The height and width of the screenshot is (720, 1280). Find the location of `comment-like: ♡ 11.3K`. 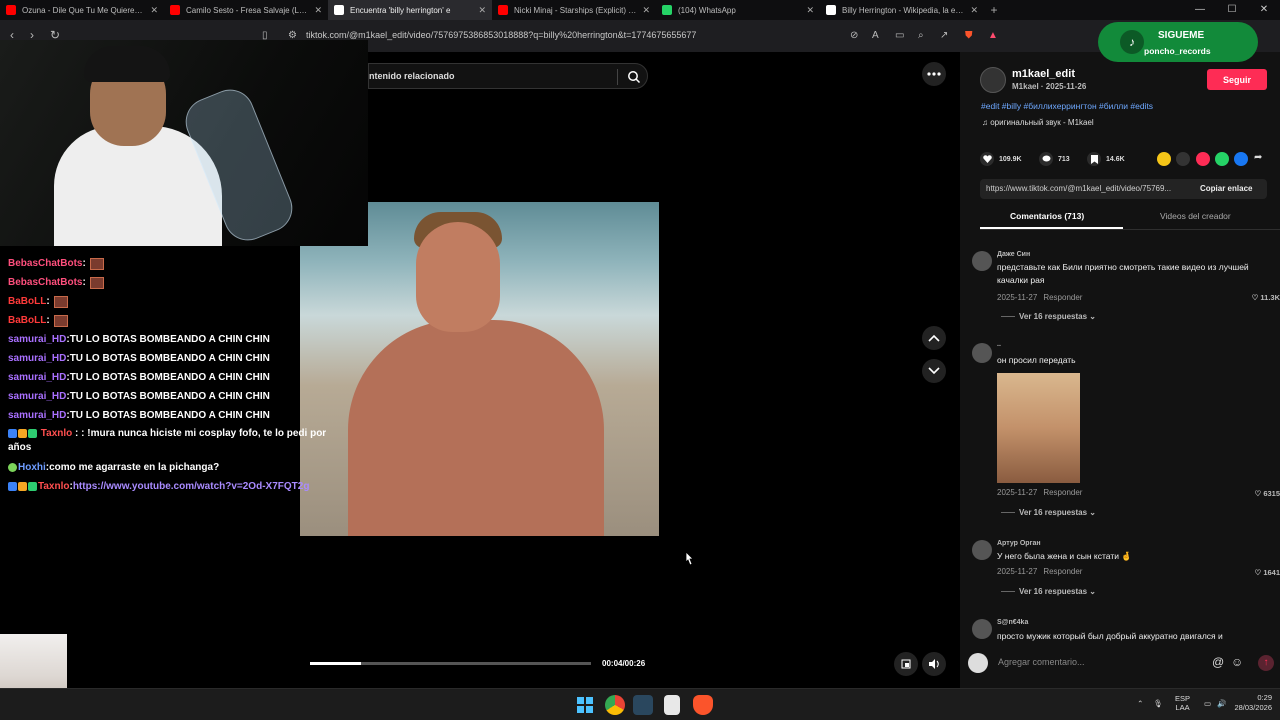

comment-like: ♡ 11.3K is located at coordinates (1266, 297).